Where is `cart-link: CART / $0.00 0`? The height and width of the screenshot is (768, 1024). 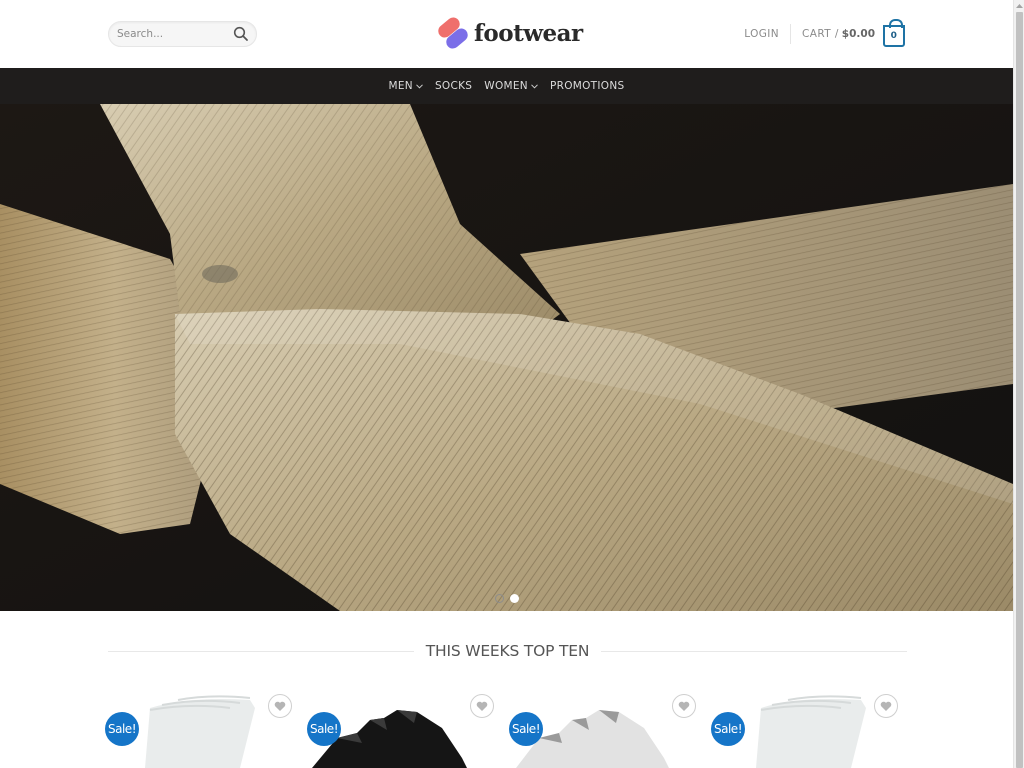 cart-link: CART / $0.00 0 is located at coordinates (853, 33).